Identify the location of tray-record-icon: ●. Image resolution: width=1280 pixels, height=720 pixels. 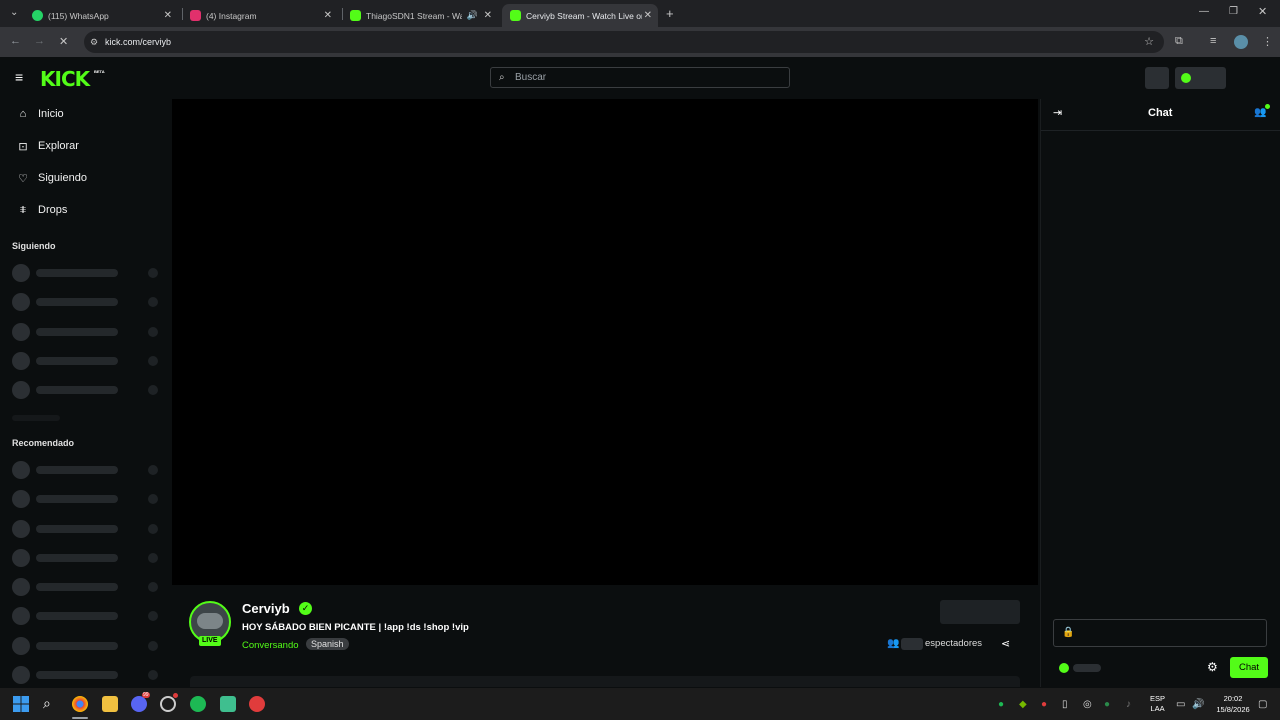
(1044, 704).